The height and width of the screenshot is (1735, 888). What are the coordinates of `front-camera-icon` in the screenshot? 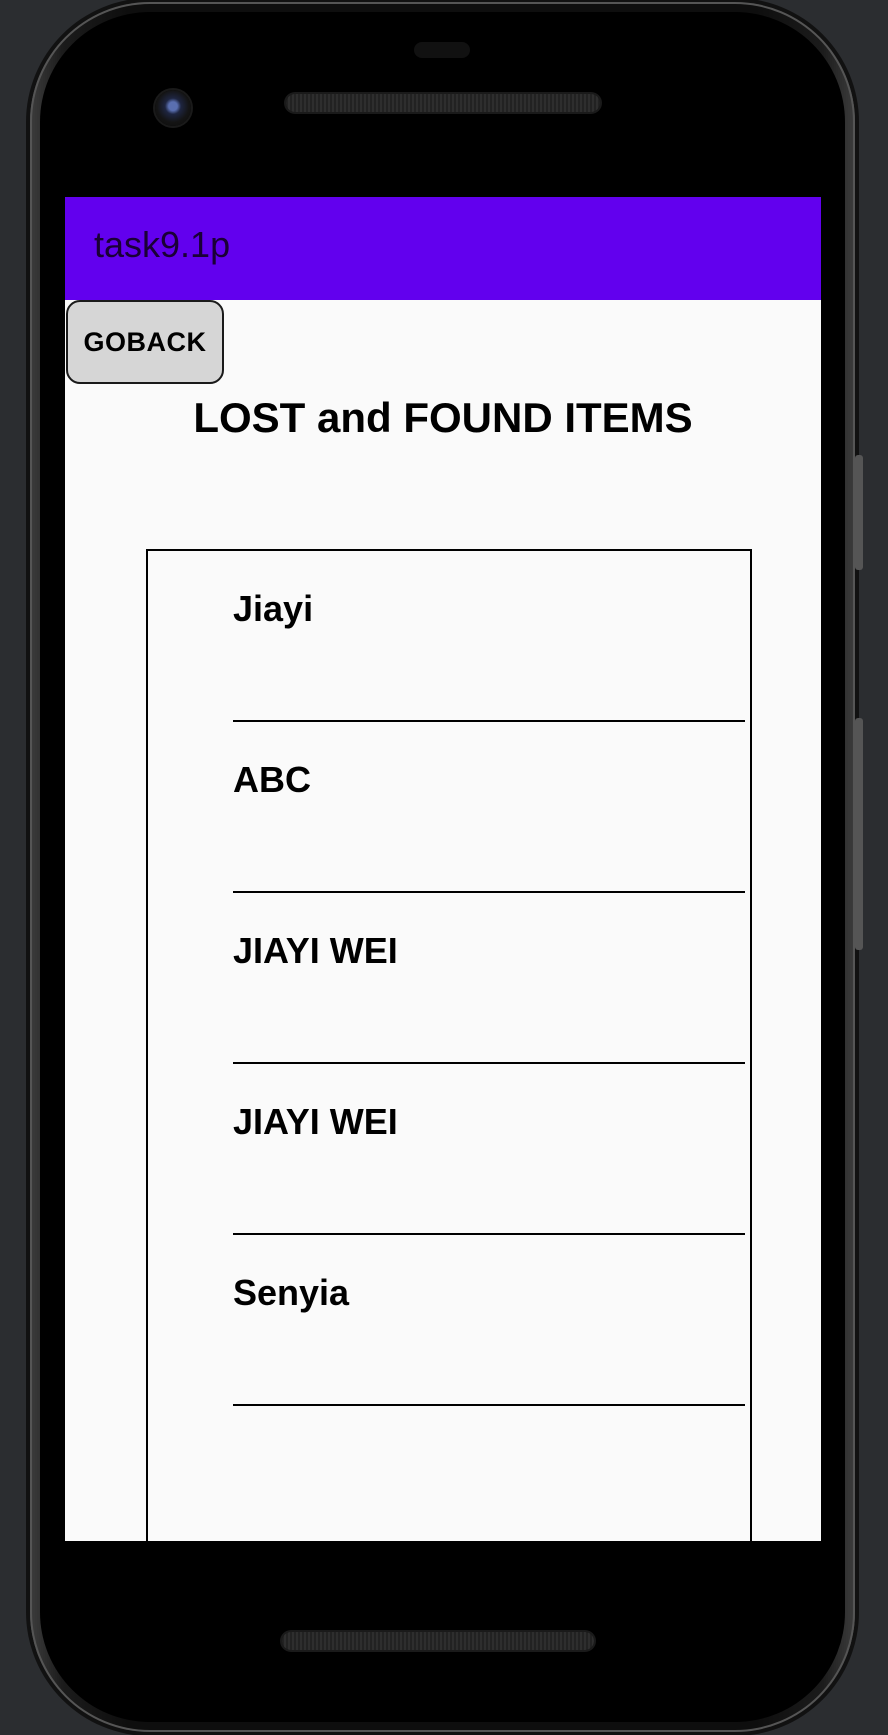 It's located at (173, 108).